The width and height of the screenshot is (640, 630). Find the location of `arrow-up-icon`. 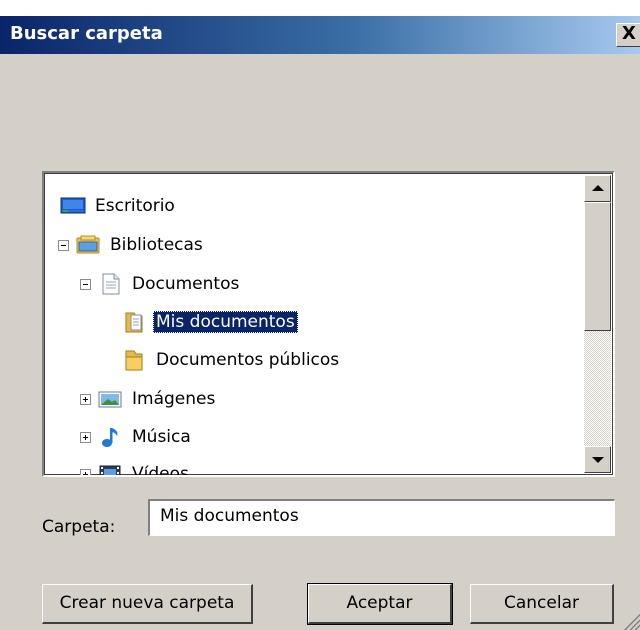

arrow-up-icon is located at coordinates (598, 188).